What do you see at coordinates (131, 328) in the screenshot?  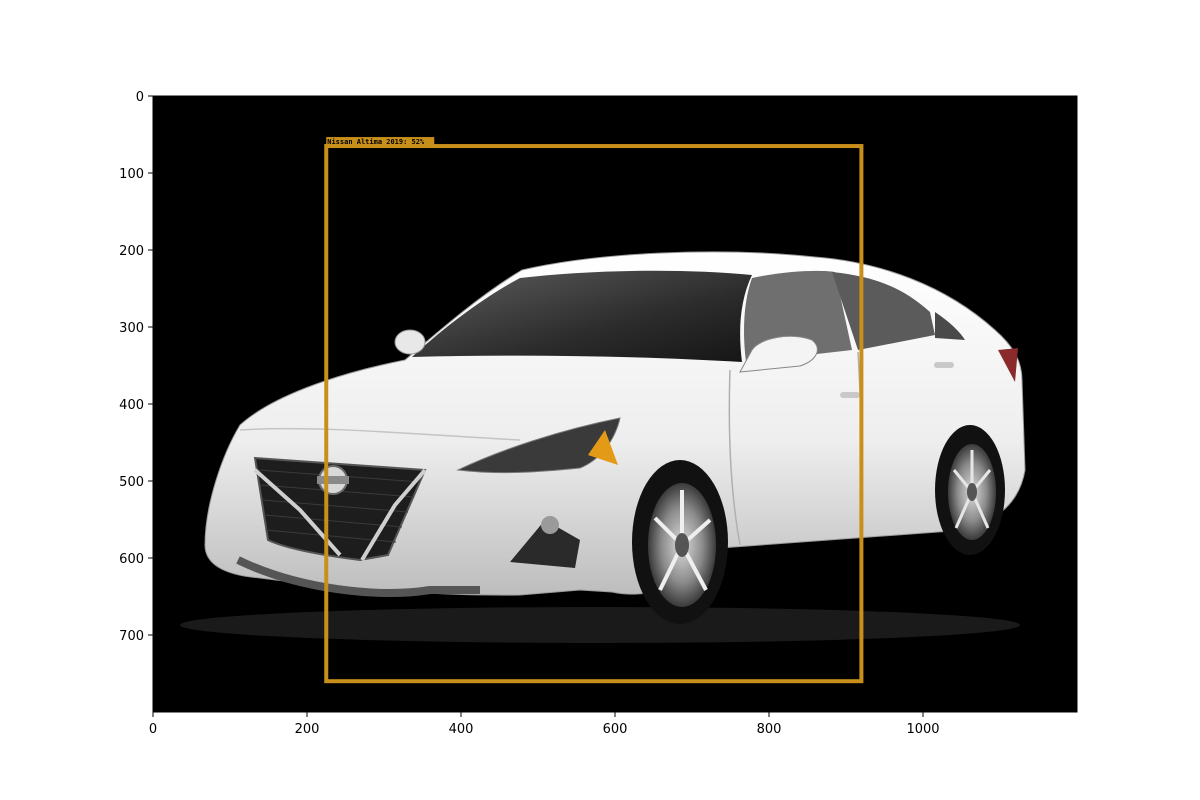 I see `y-tick-label: 300` at bounding box center [131, 328].